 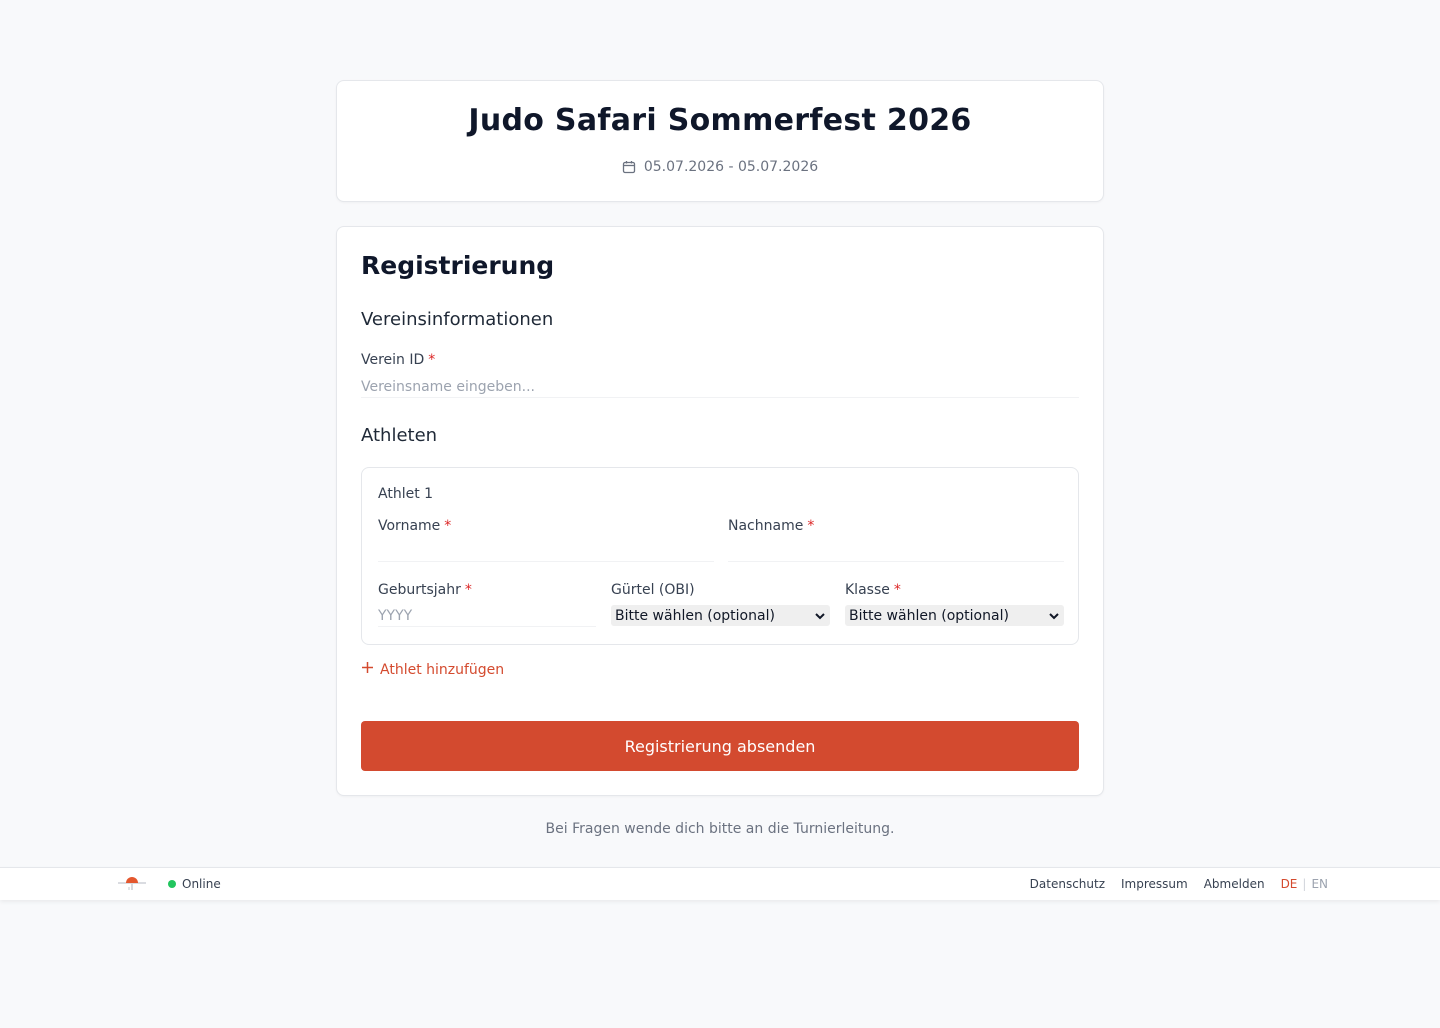 I want to click on add-athlete-button: Athlet hinzufügen, so click(x=432, y=669).